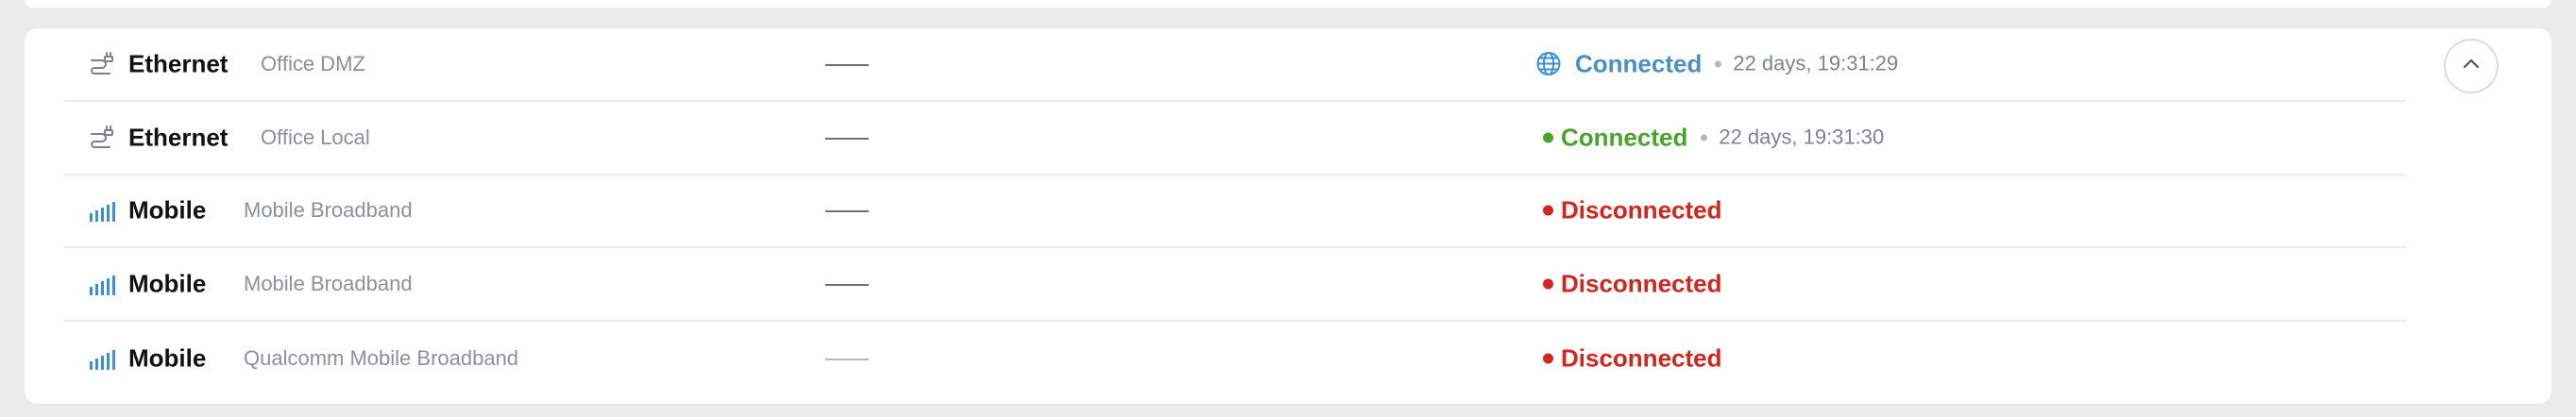 This screenshot has width=2576, height=417. What do you see at coordinates (1288, 4) in the screenshot?
I see `previous-card-edge` at bounding box center [1288, 4].